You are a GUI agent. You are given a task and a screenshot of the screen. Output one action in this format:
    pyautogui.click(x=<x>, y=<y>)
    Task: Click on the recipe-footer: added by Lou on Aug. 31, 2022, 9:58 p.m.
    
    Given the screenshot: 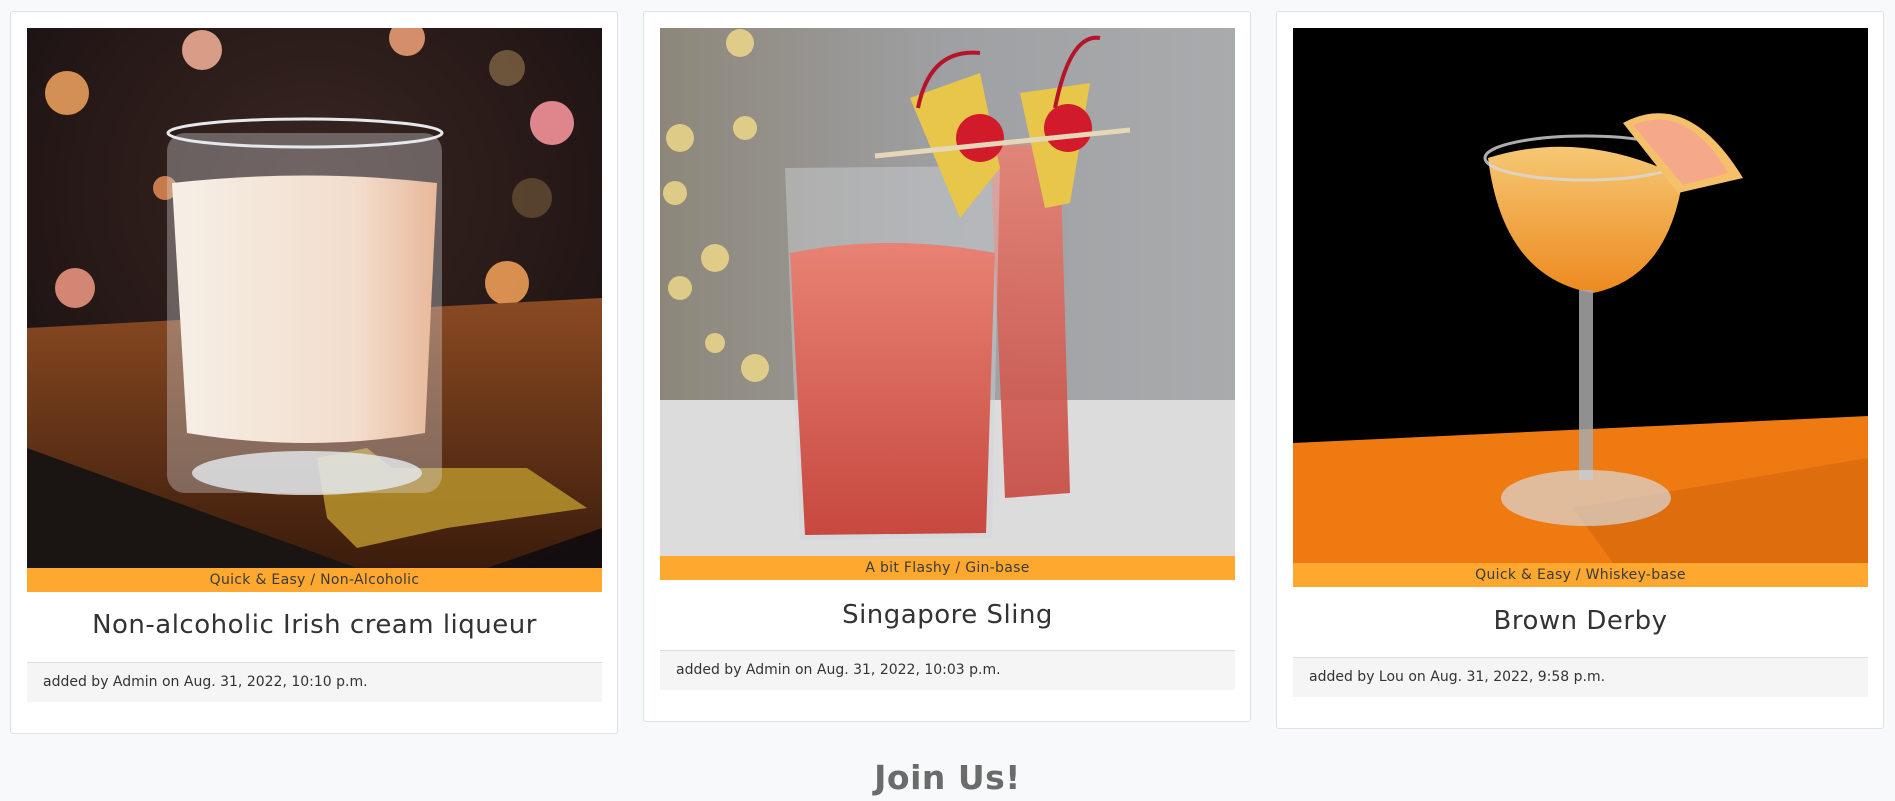 What is the action you would take?
    pyautogui.click(x=1580, y=677)
    